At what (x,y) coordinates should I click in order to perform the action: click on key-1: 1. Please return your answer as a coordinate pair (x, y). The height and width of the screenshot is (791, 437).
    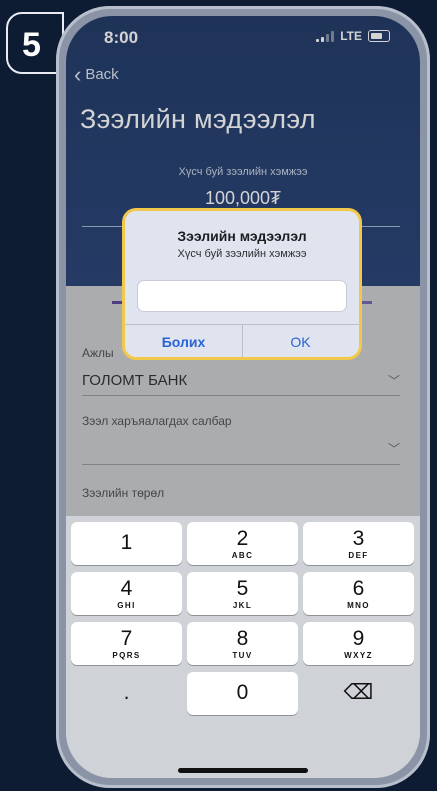
    Looking at the image, I should click on (126, 543).